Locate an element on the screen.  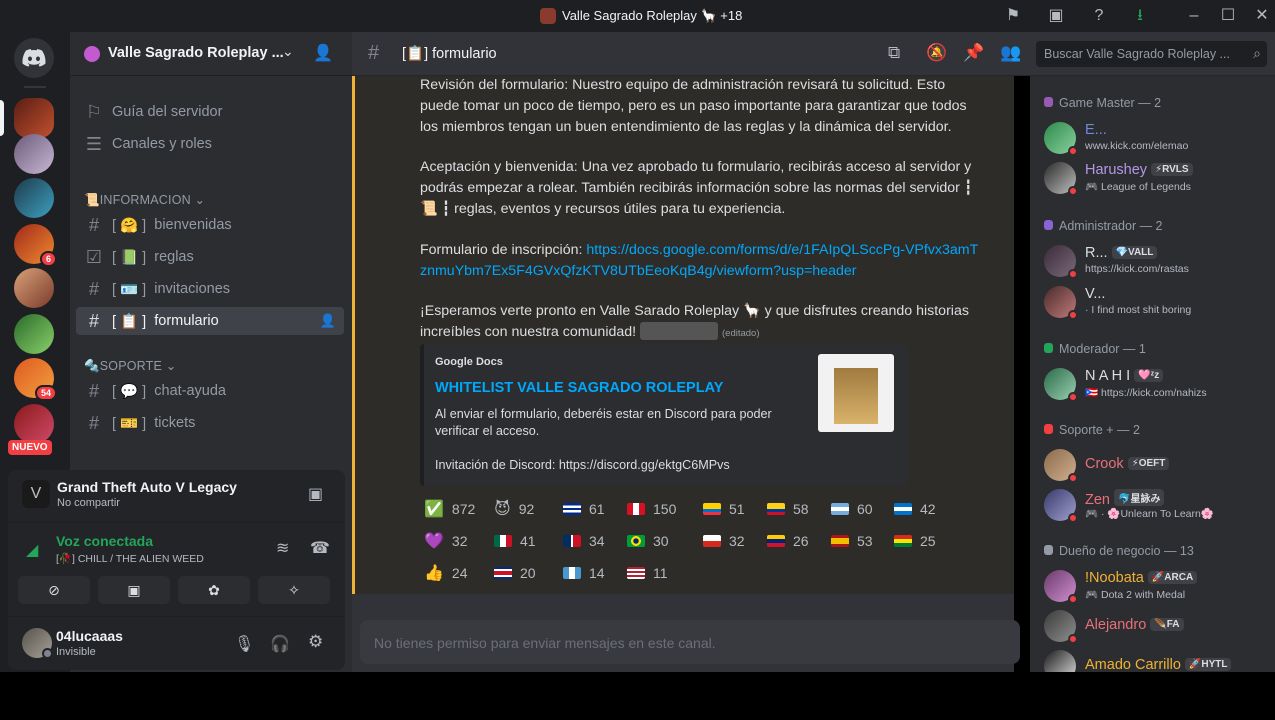
category-soporte: 🔩SOPORTE ⌄ is located at coordinates (130, 366).